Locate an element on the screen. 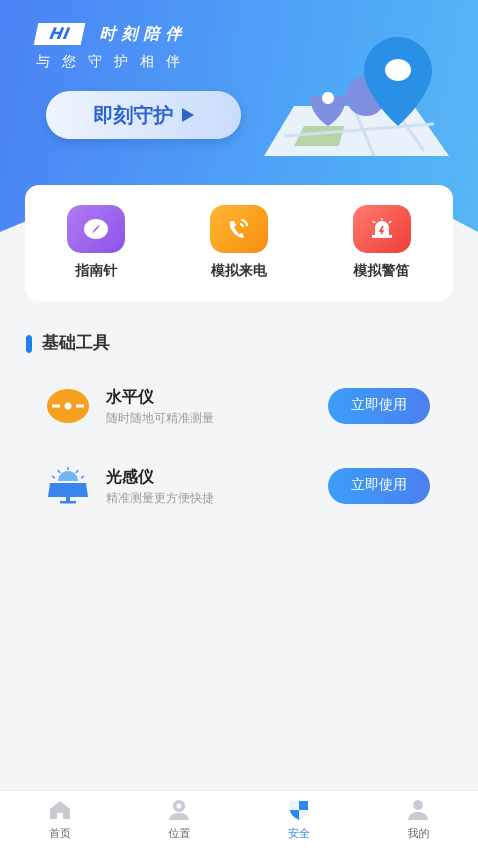 The image size is (478, 850). level-icon is located at coordinates (68, 406).